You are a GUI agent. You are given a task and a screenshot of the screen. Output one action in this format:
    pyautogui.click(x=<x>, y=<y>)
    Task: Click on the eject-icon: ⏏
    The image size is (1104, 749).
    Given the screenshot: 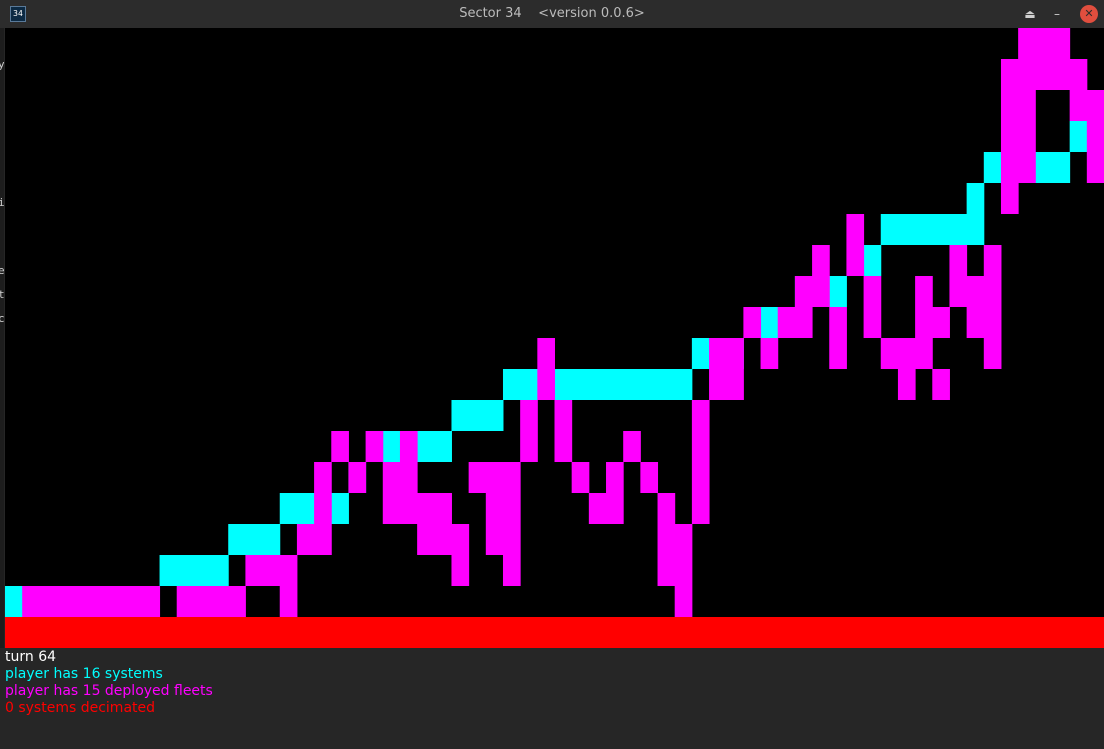 What is the action you would take?
    pyautogui.click(x=1030, y=14)
    